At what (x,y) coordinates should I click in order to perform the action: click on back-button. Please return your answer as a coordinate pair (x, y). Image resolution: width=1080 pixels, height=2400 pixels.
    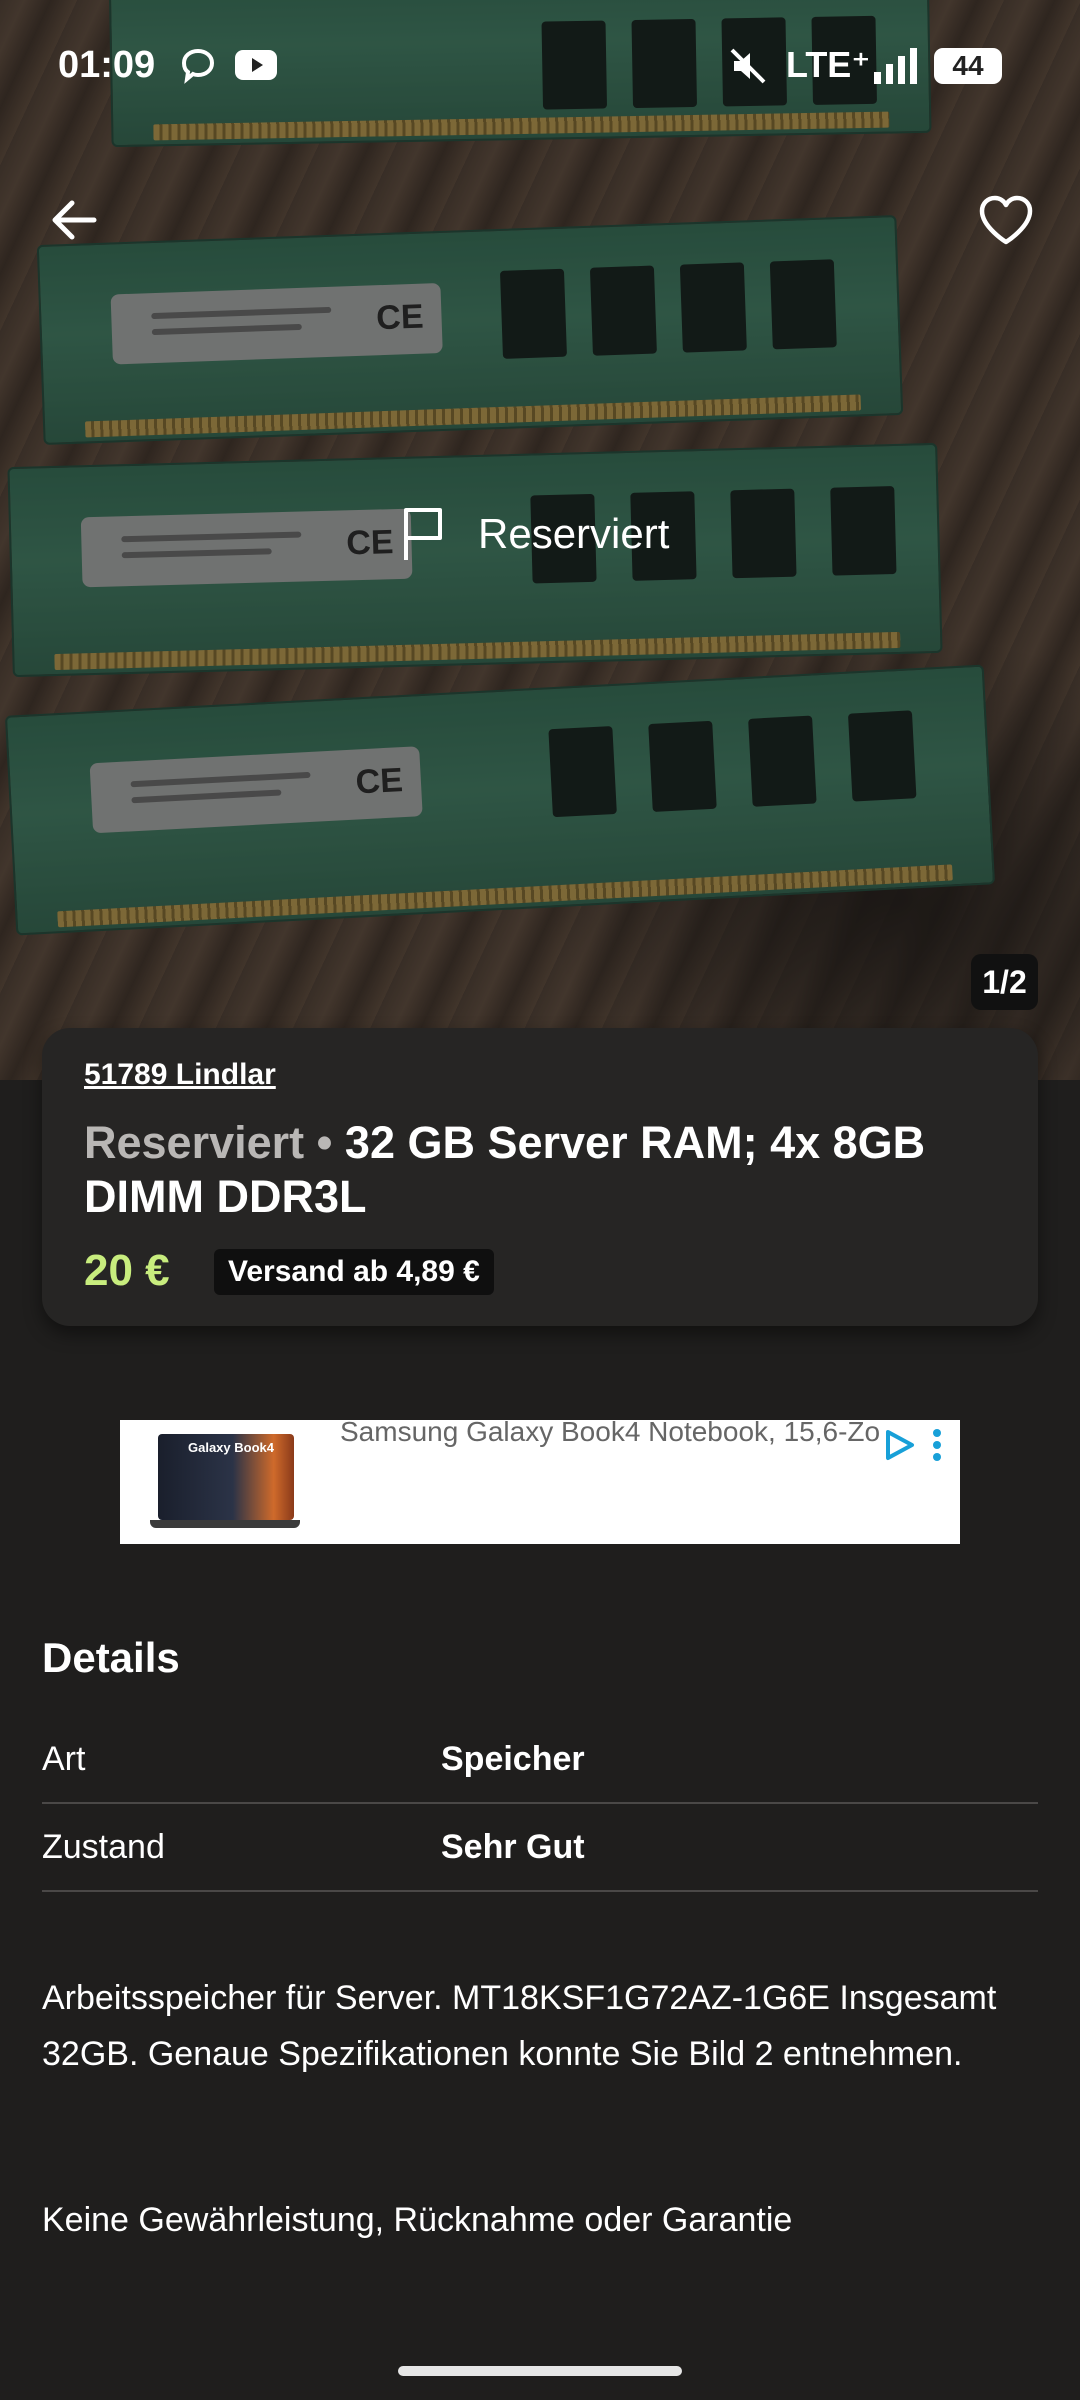
    Looking at the image, I should click on (74, 220).